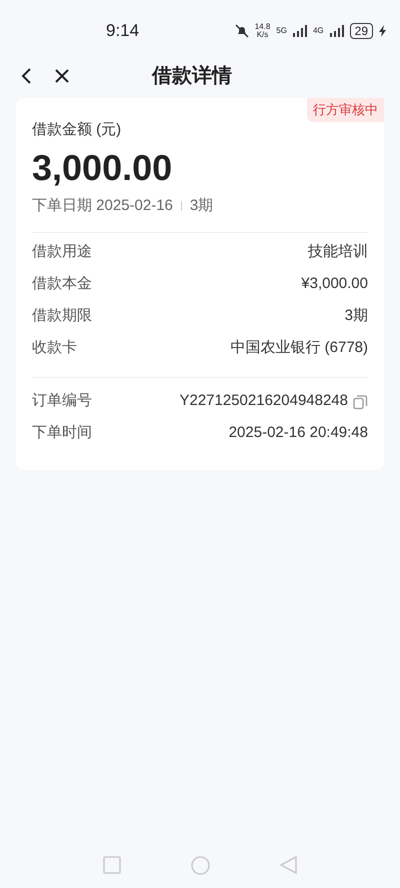 This screenshot has height=888, width=400. What do you see at coordinates (62, 433) in the screenshot?
I see `detail-label: 下单时间` at bounding box center [62, 433].